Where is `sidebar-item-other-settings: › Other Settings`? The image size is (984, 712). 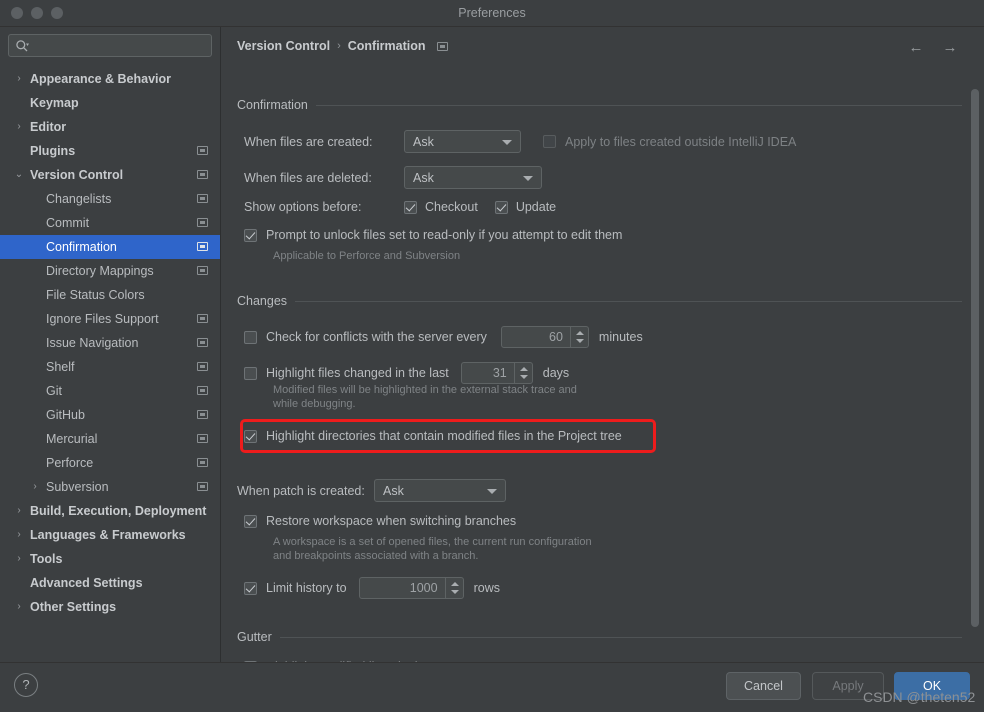 sidebar-item-other-settings: › Other Settings is located at coordinates (110, 607).